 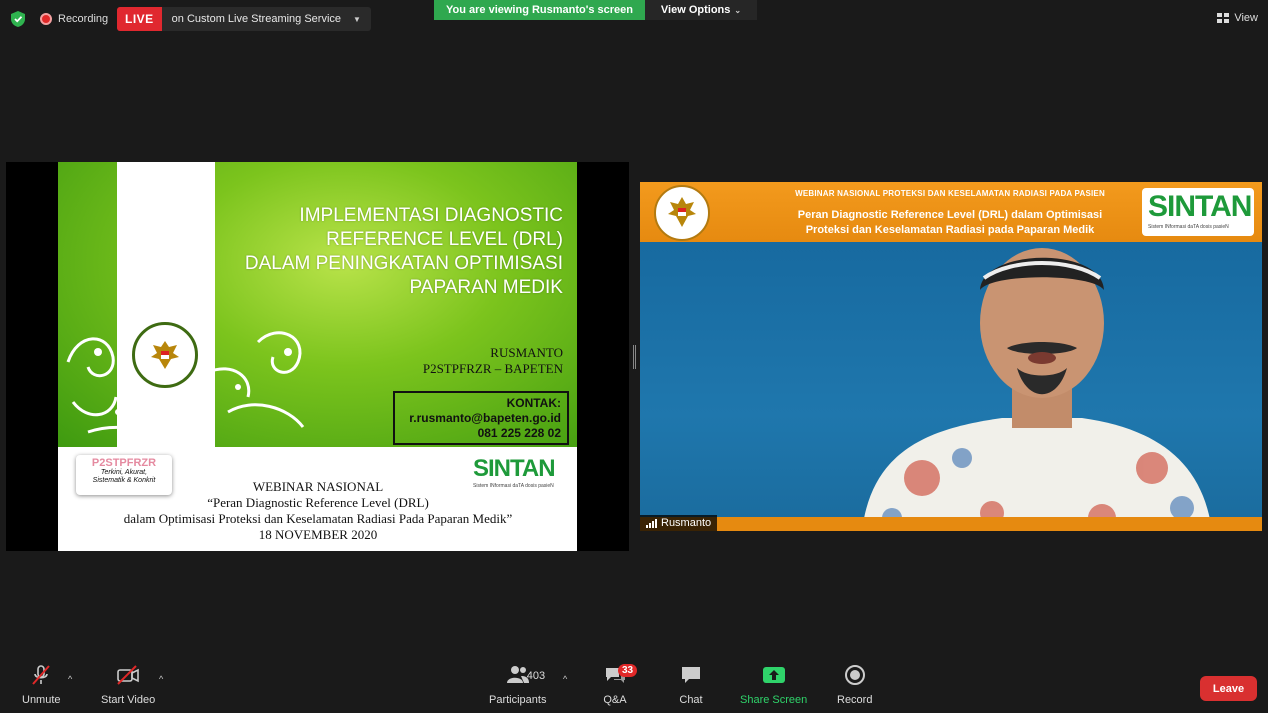 I want to click on participants-icon: 403, so click(x=524, y=675).